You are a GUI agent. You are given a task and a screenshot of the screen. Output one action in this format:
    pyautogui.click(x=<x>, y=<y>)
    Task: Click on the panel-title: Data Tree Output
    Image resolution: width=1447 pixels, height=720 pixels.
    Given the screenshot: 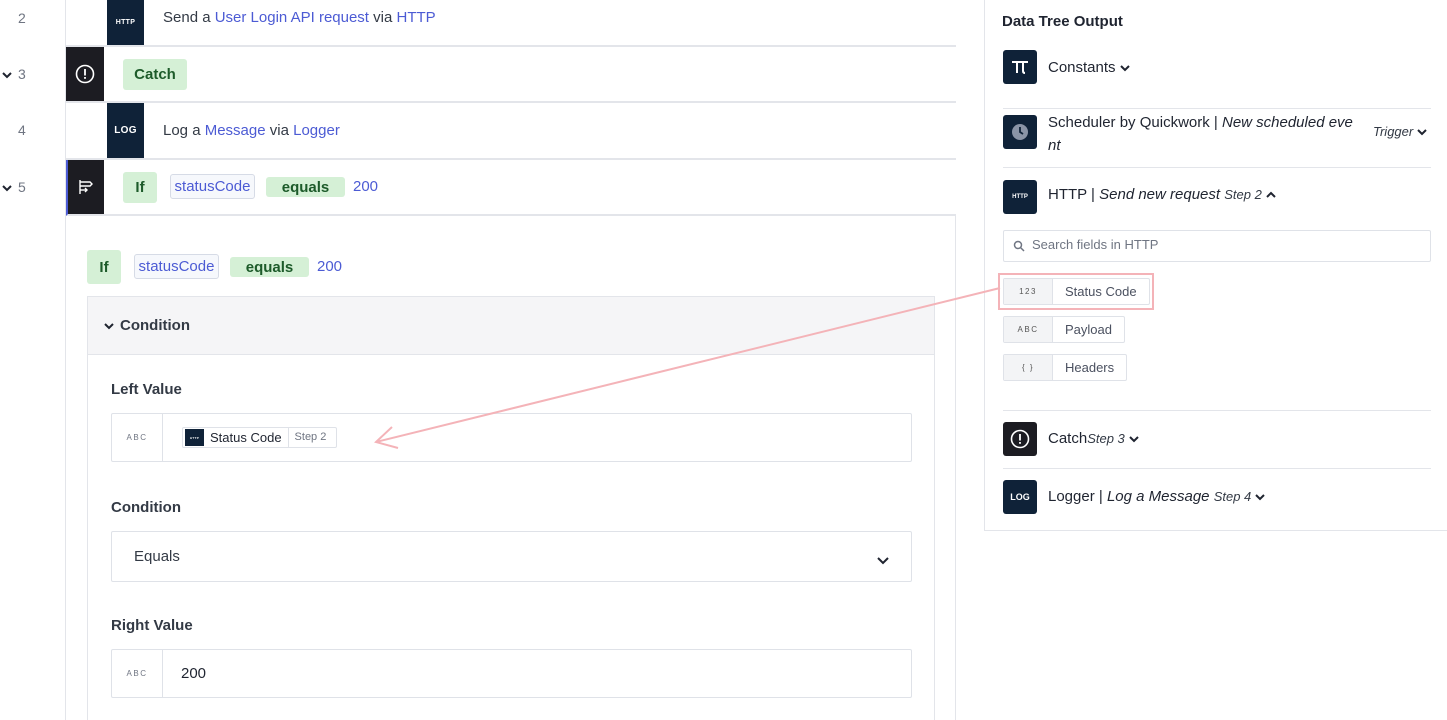 What is the action you would take?
    pyautogui.click(x=1062, y=21)
    